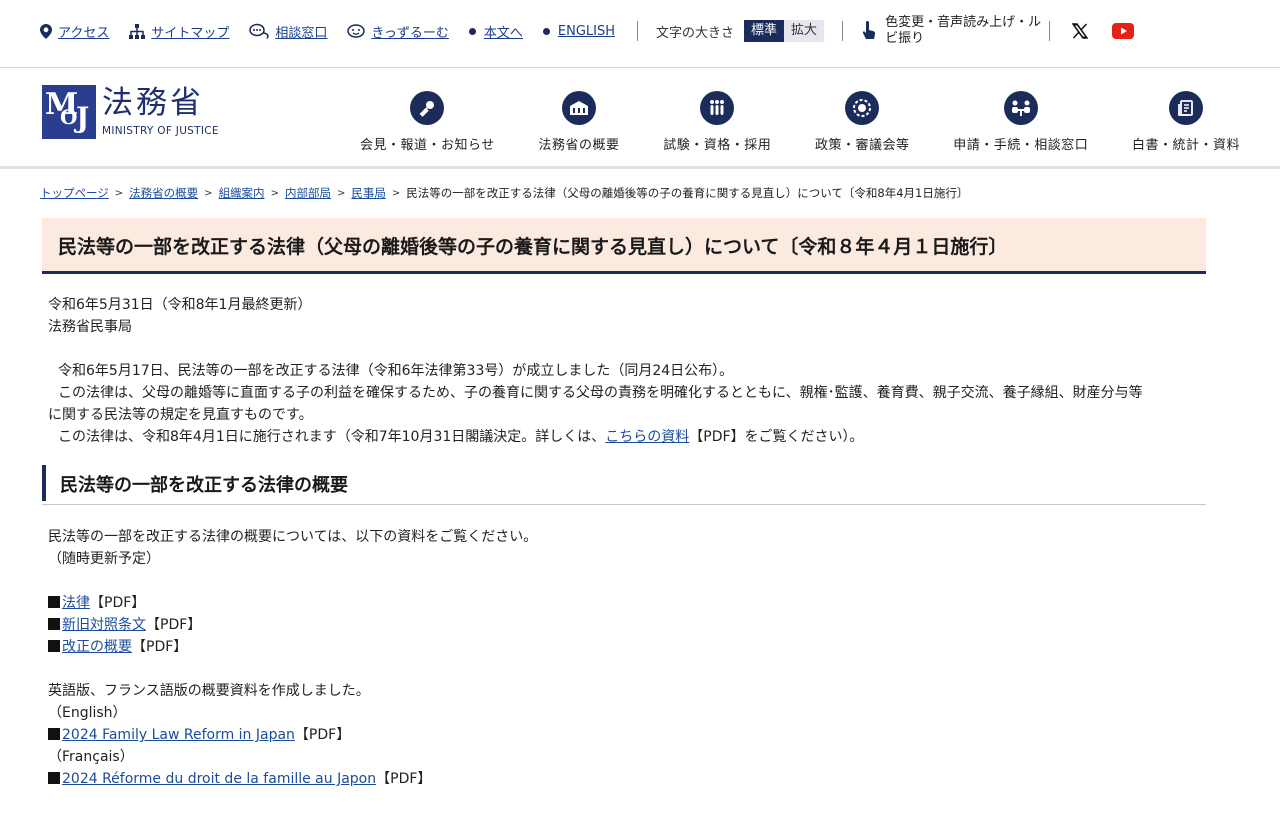 This screenshot has width=1280, height=815. I want to click on kids-room-link: きっずるーむ, so click(398, 31).